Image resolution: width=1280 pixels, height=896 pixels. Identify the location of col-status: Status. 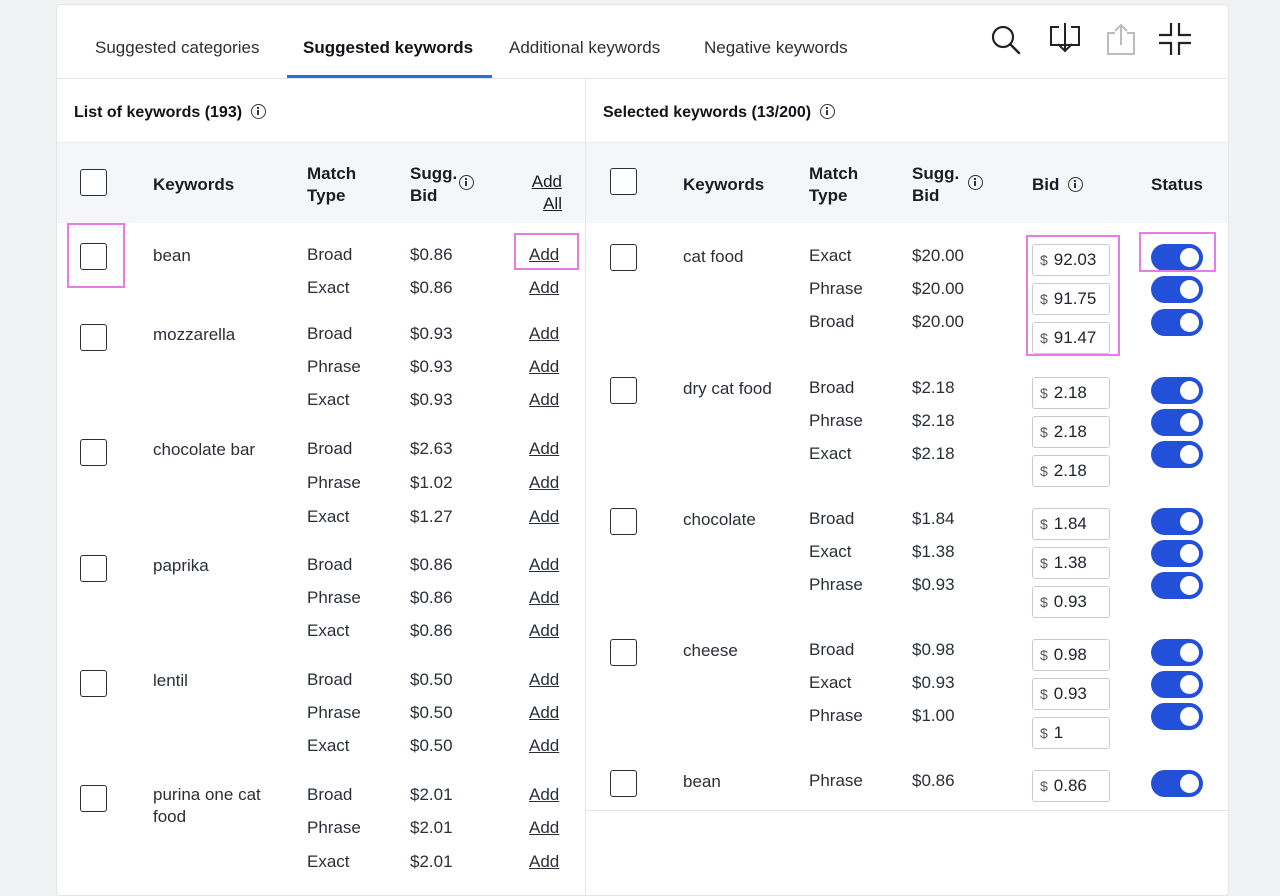
(1177, 184).